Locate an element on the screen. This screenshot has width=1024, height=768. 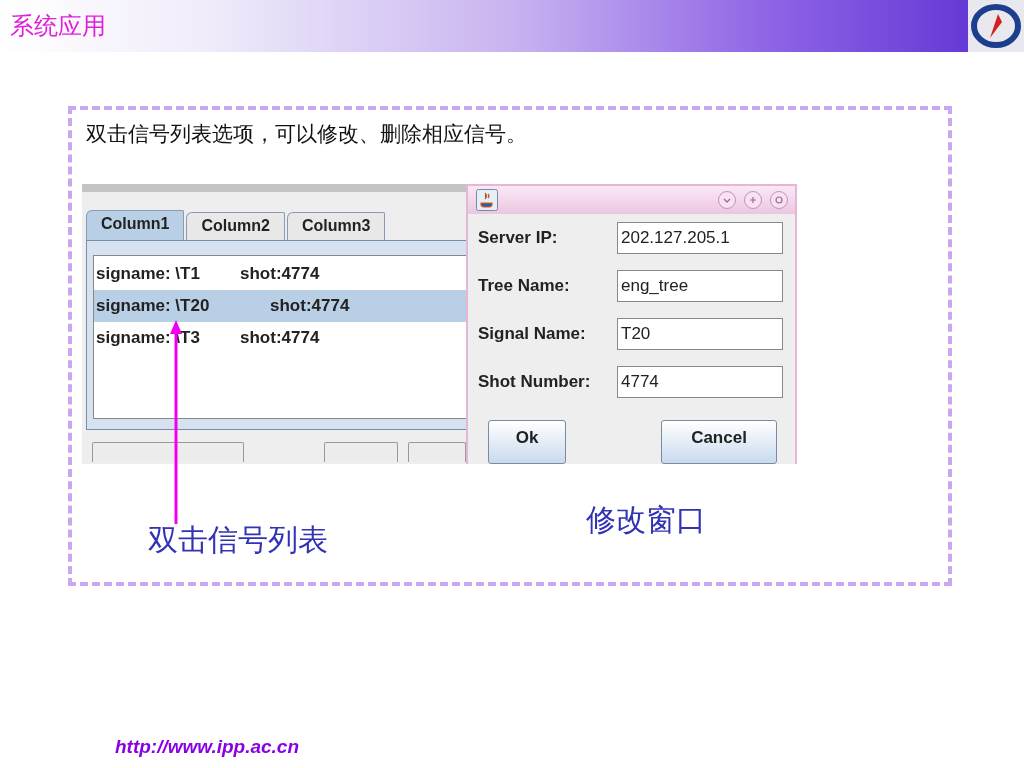
input-field: 202.127.205.1 is located at coordinates (700, 238).